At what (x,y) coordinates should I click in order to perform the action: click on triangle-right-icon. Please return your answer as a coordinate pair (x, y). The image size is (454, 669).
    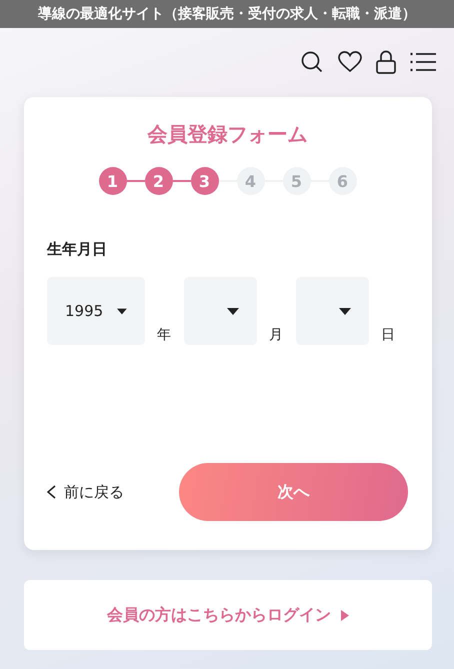
    Looking at the image, I should click on (345, 615).